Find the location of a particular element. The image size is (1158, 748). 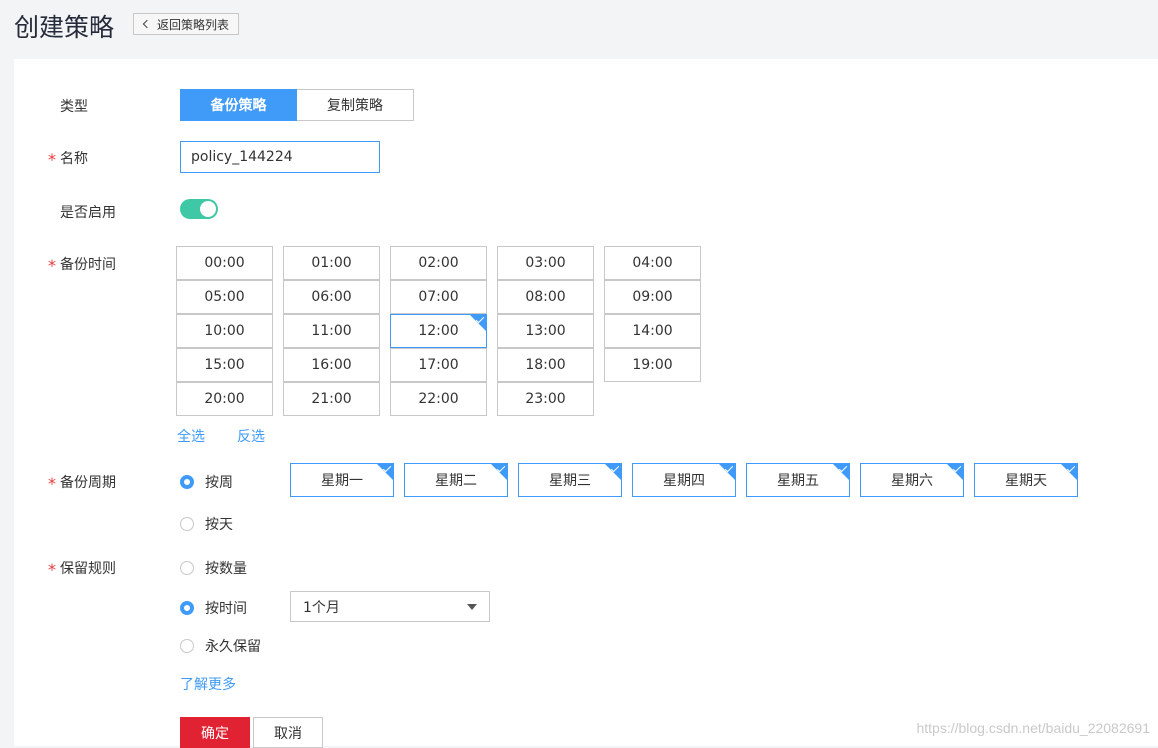

weekday-option: 星期二 is located at coordinates (456, 480).